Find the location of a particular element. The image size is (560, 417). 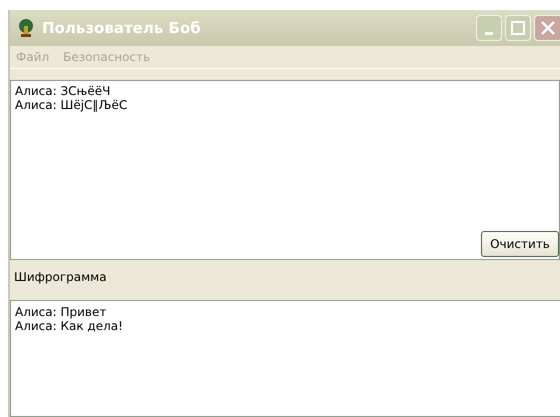

close-icon is located at coordinates (548, 28).